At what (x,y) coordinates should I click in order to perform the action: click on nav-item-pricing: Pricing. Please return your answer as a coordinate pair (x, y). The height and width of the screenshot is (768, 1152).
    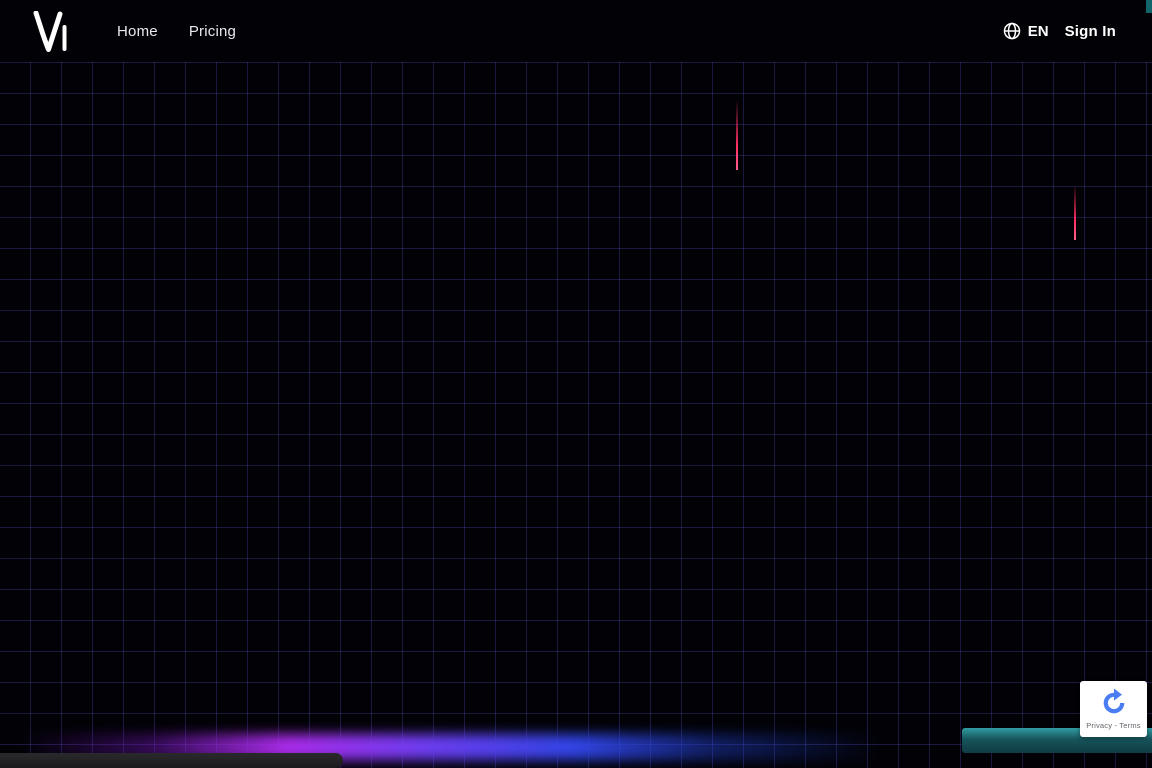
    Looking at the image, I should click on (212, 31).